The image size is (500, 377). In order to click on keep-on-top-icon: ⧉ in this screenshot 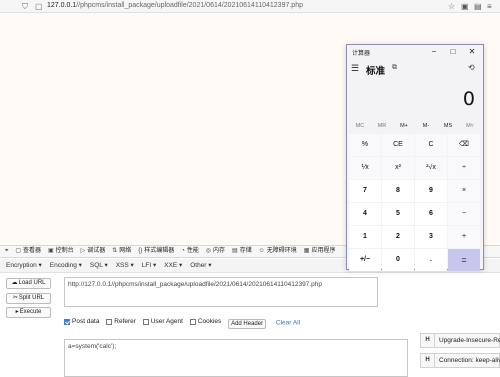, I will do `click(394, 68)`.